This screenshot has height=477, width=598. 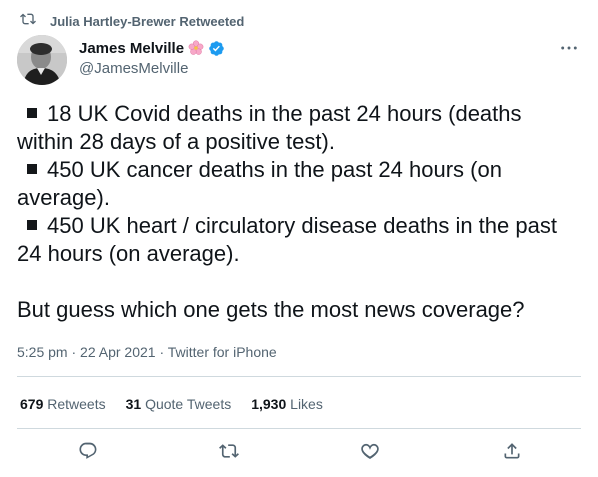 I want to click on tweet-stats: 679 Retweets 31 Quote Tweets 1,930 Likes, so click(x=171, y=404).